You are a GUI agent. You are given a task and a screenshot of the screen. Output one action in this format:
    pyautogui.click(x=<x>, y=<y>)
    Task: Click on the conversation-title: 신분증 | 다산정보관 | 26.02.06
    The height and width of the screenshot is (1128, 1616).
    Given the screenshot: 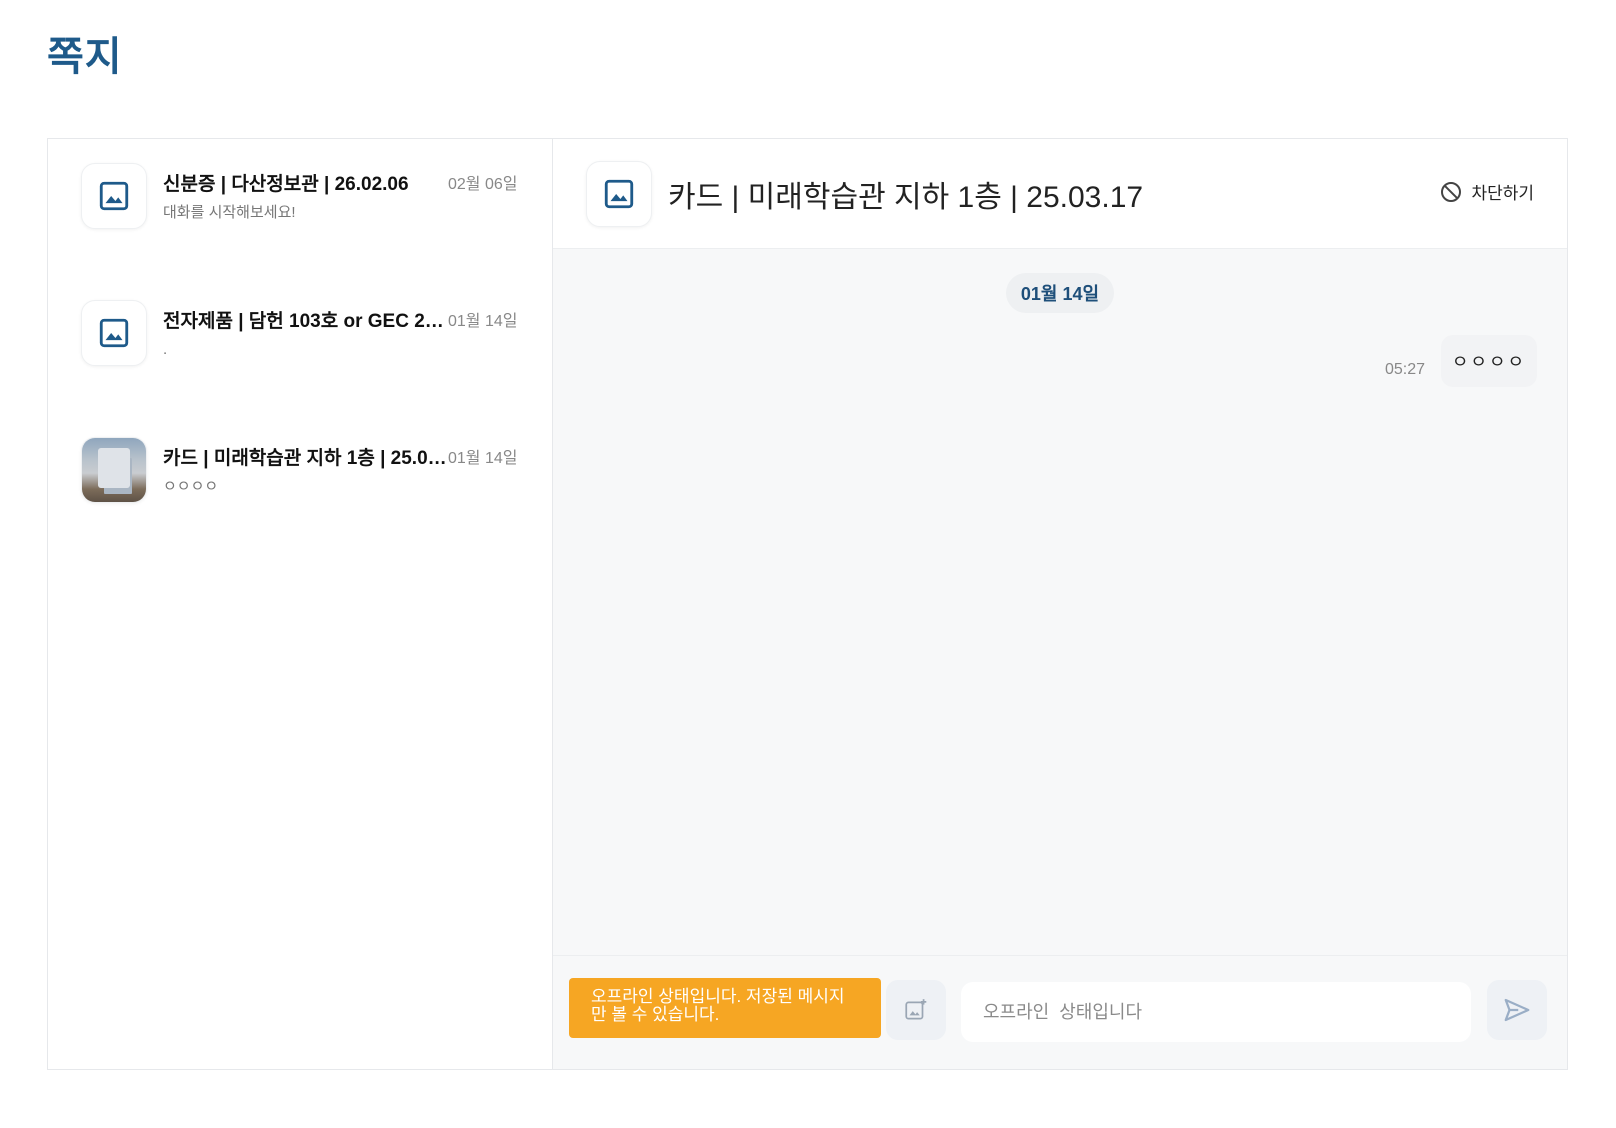 What is the action you would take?
    pyautogui.click(x=286, y=184)
    